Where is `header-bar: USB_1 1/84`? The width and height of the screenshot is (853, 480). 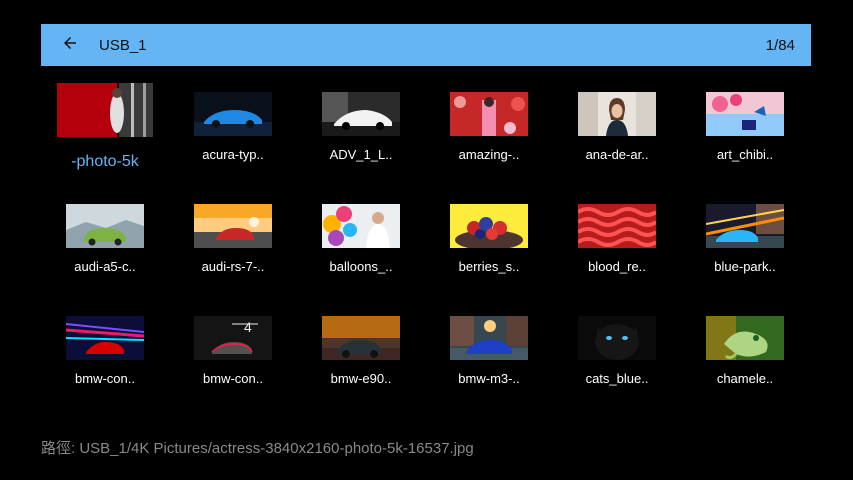
header-bar: USB_1 1/84 is located at coordinates (426, 45).